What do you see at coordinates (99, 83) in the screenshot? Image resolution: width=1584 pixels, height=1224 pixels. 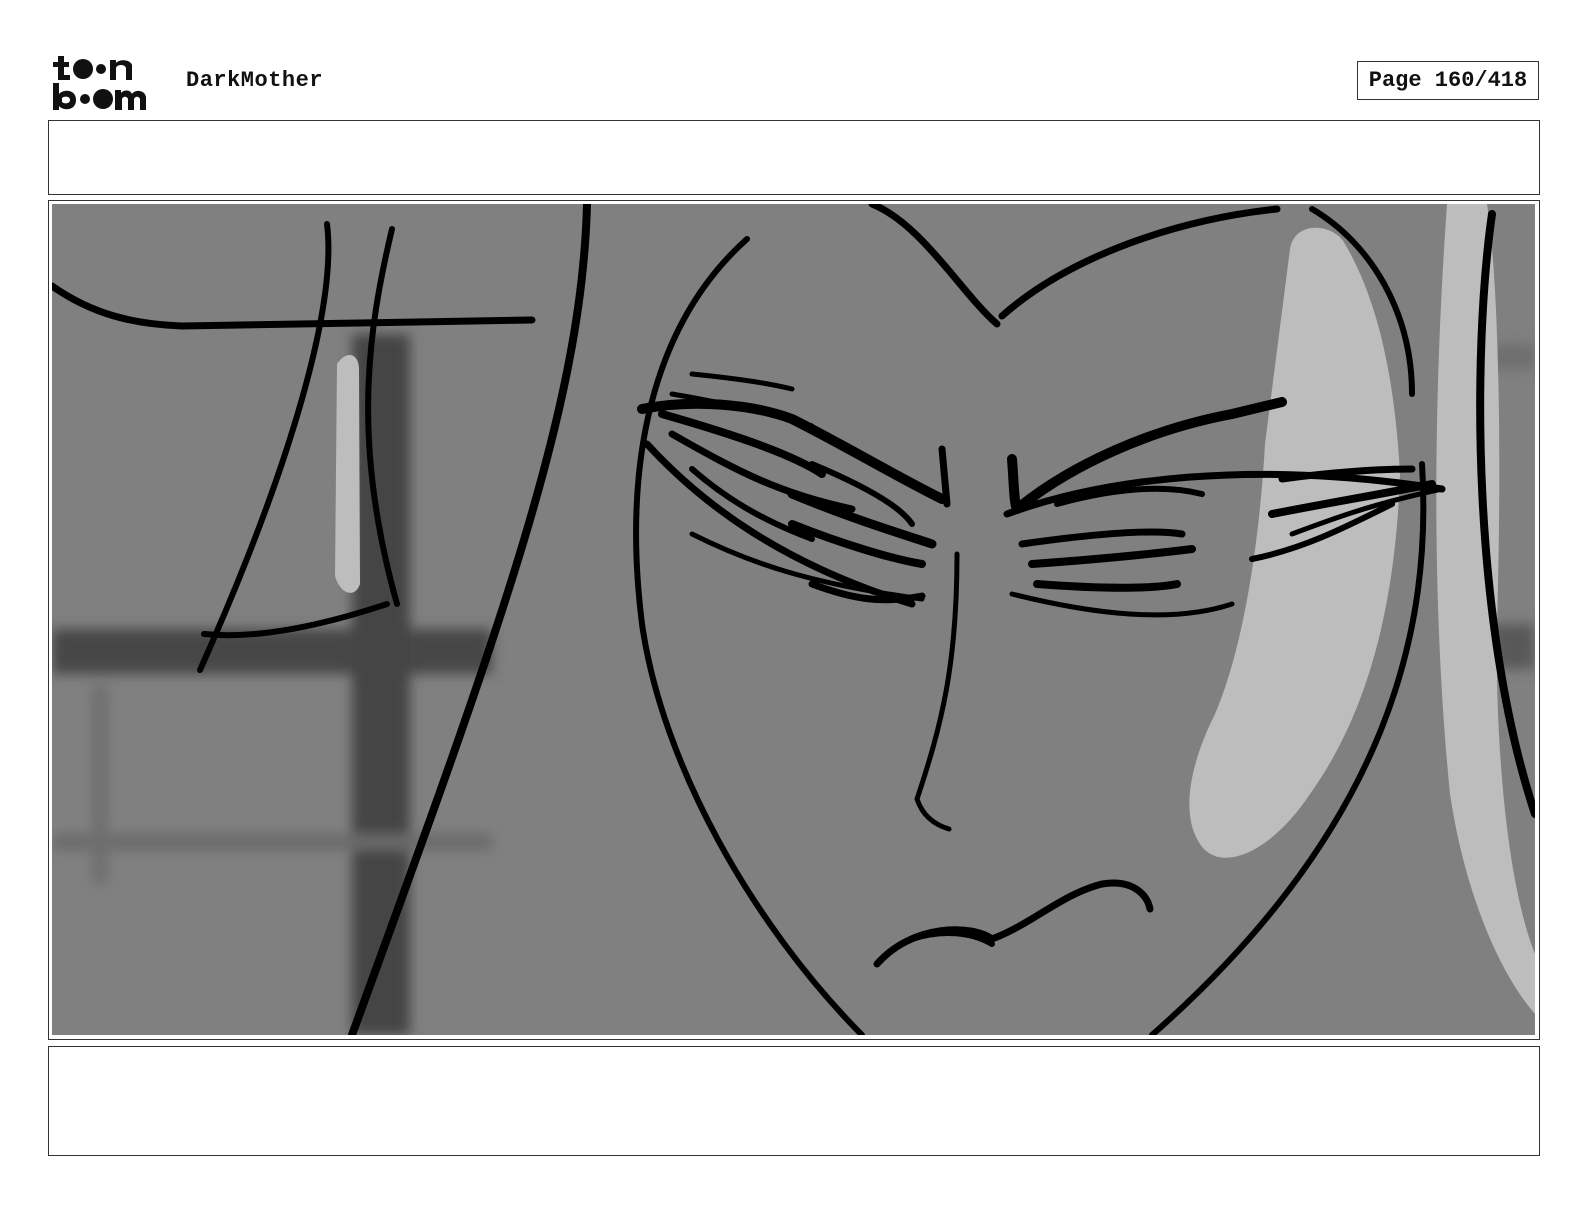 I see `toonboom-logo-icon` at bounding box center [99, 83].